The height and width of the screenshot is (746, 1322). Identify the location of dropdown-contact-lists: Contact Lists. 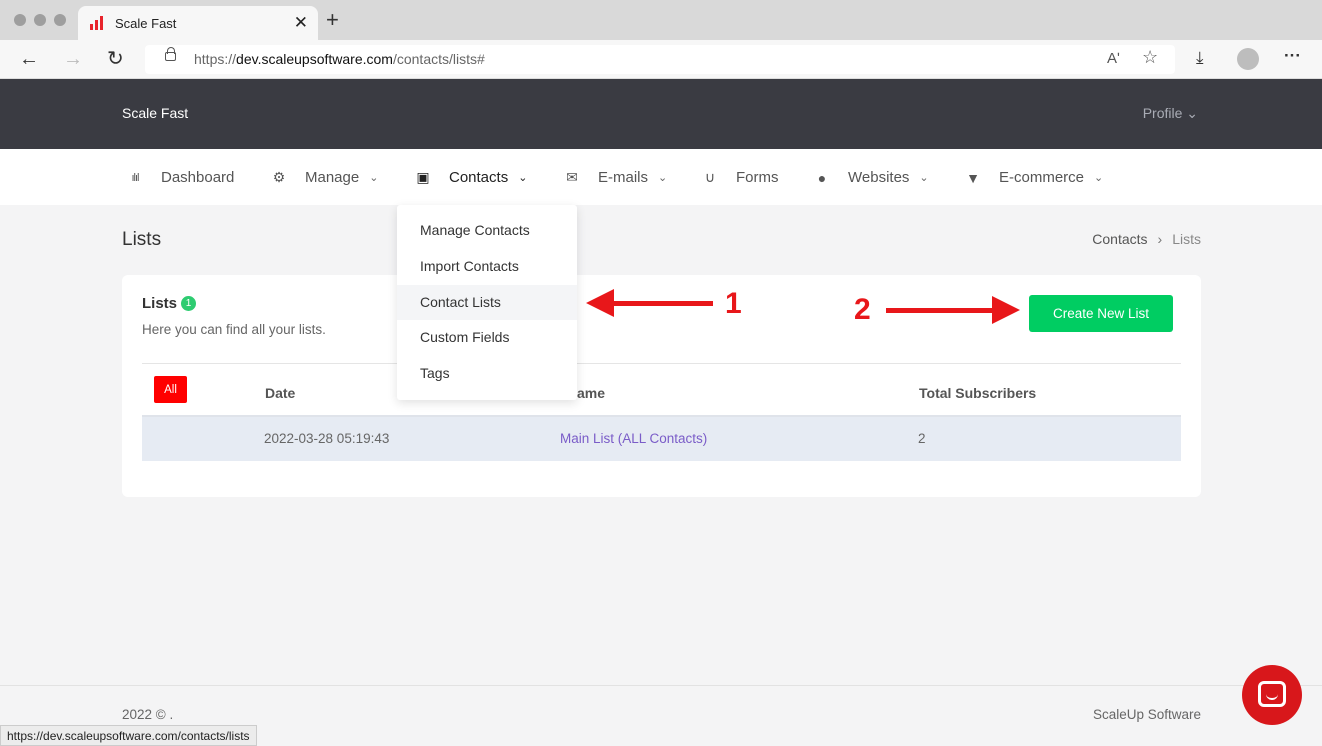
(487, 302).